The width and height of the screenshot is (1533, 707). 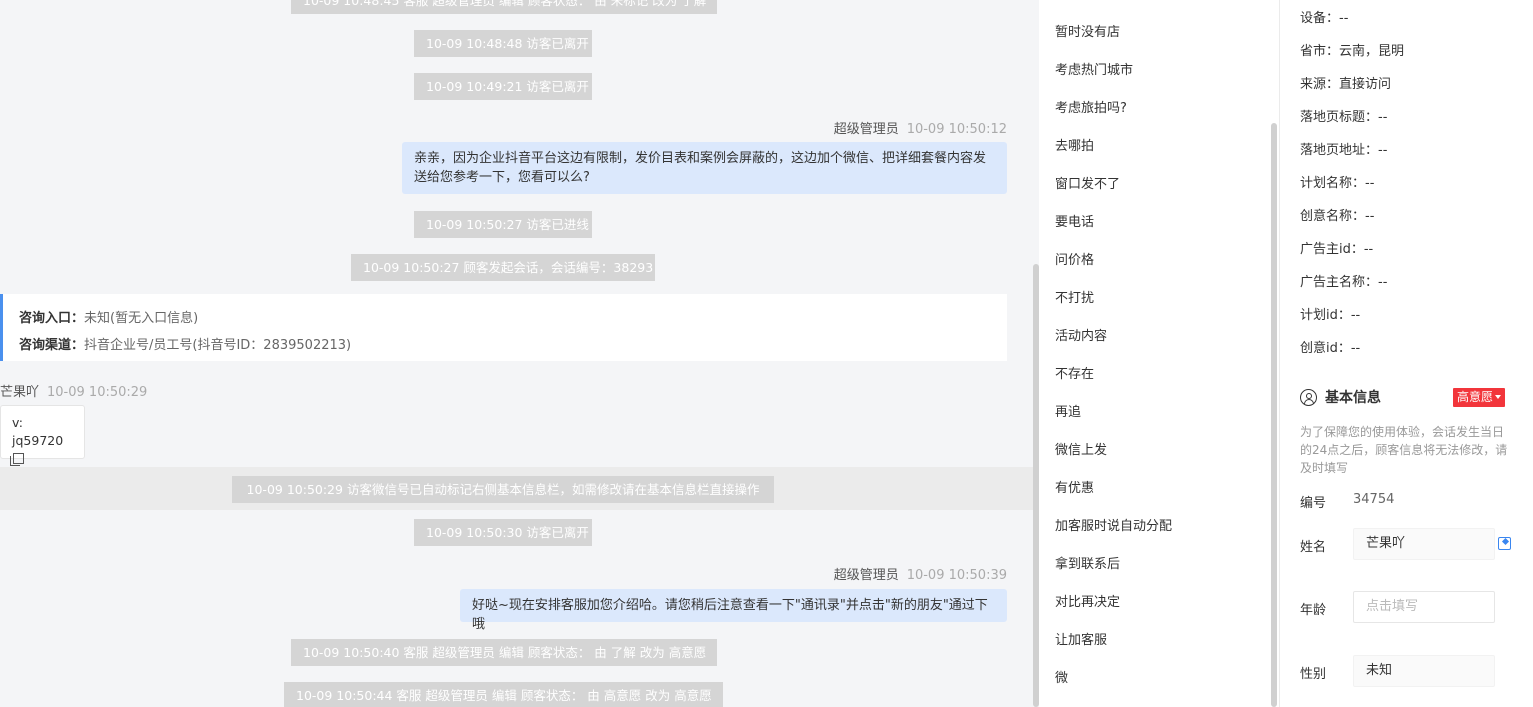 I want to click on name-field: 芒果吖, so click(x=1424, y=544).